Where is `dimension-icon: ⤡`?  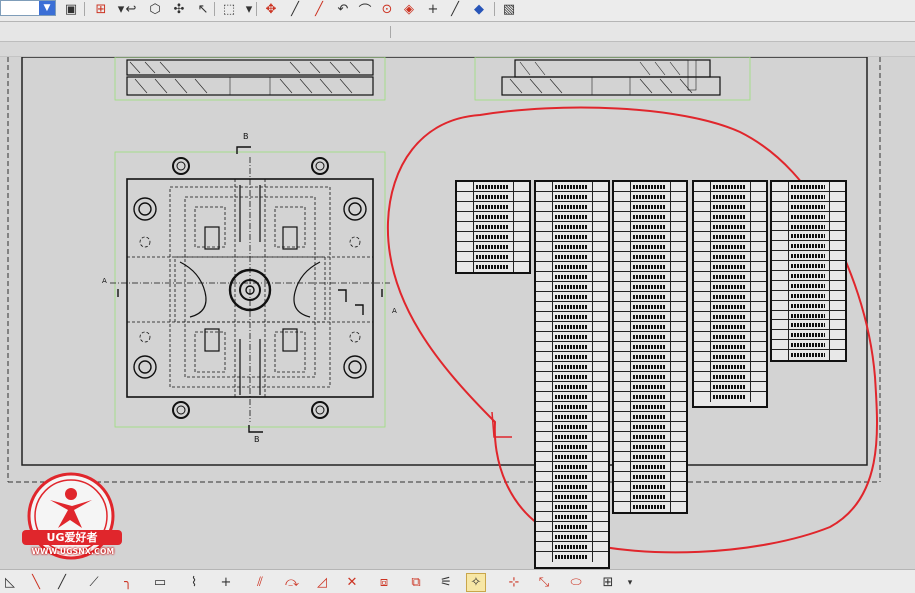
dimension-icon: ⤡ is located at coordinates (544, 582).